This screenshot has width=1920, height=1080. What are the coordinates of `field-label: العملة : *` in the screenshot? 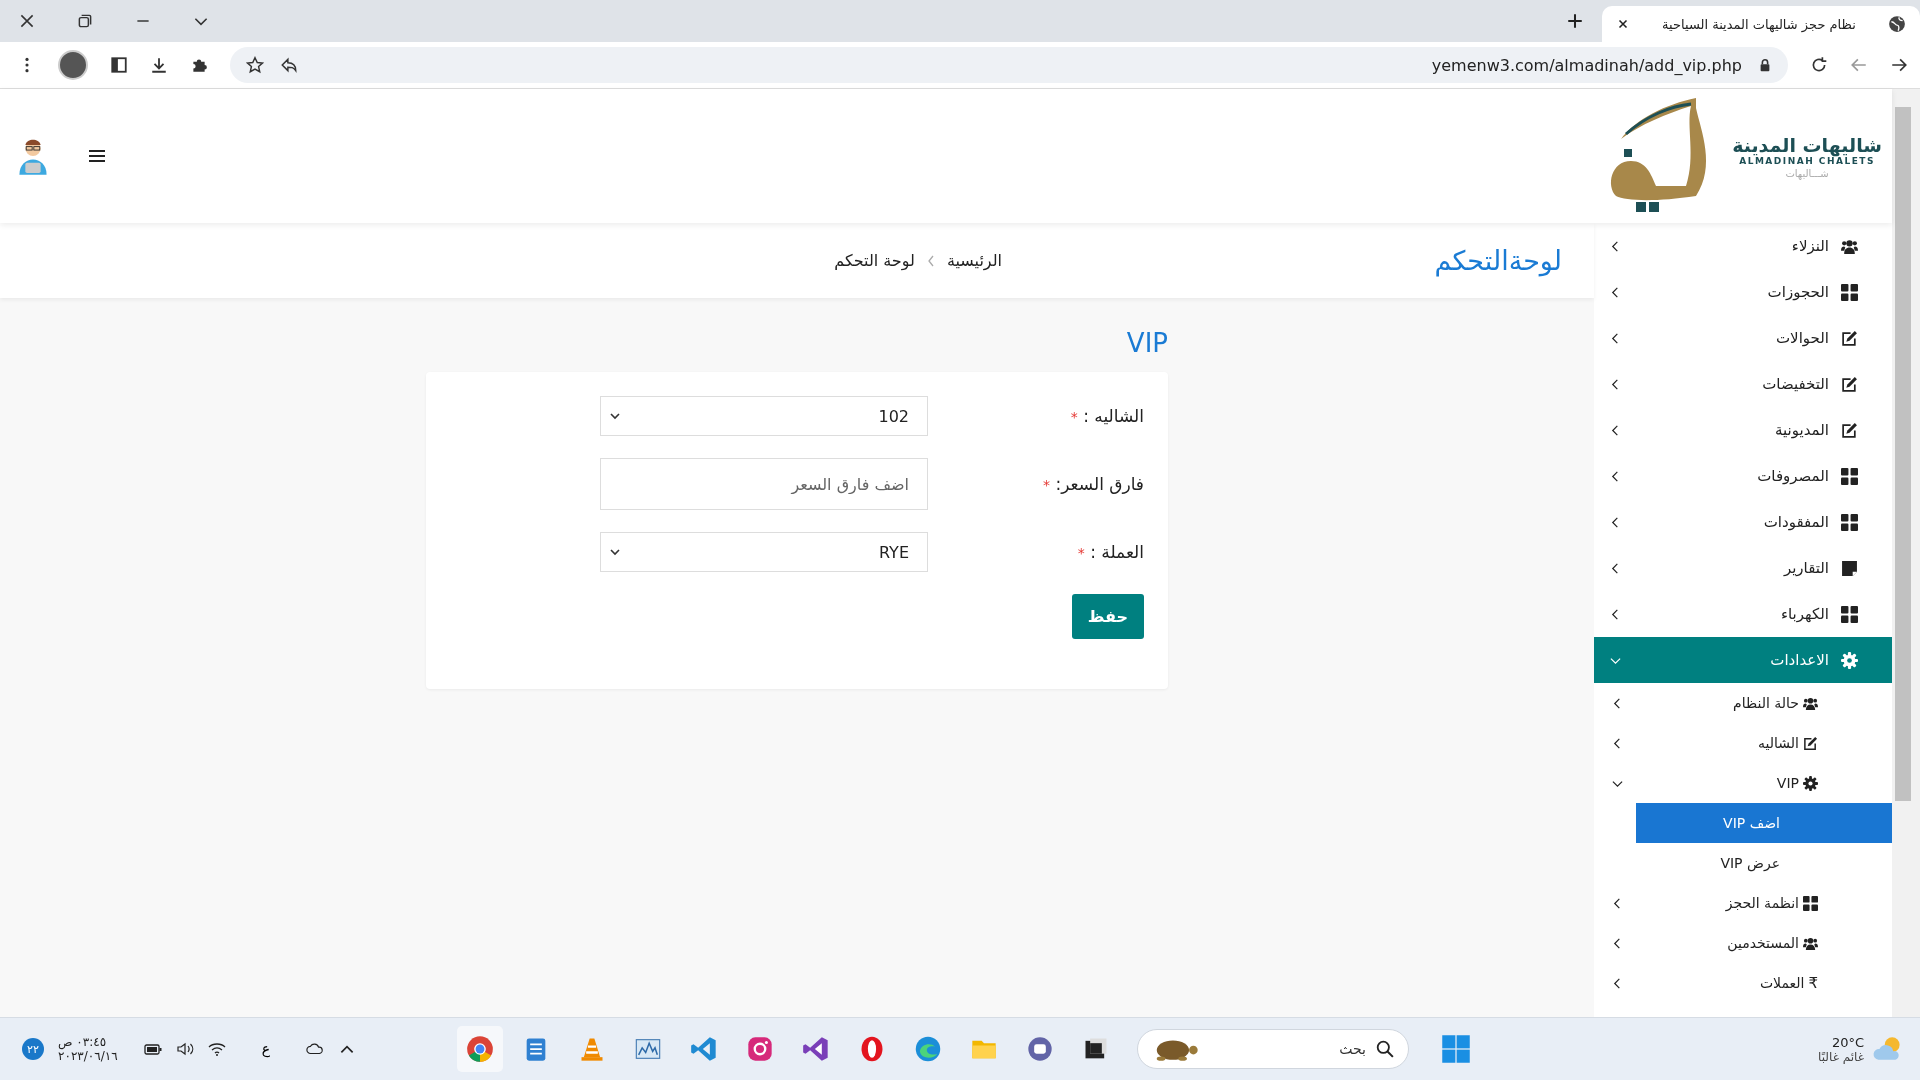 It's located at (1110, 552).